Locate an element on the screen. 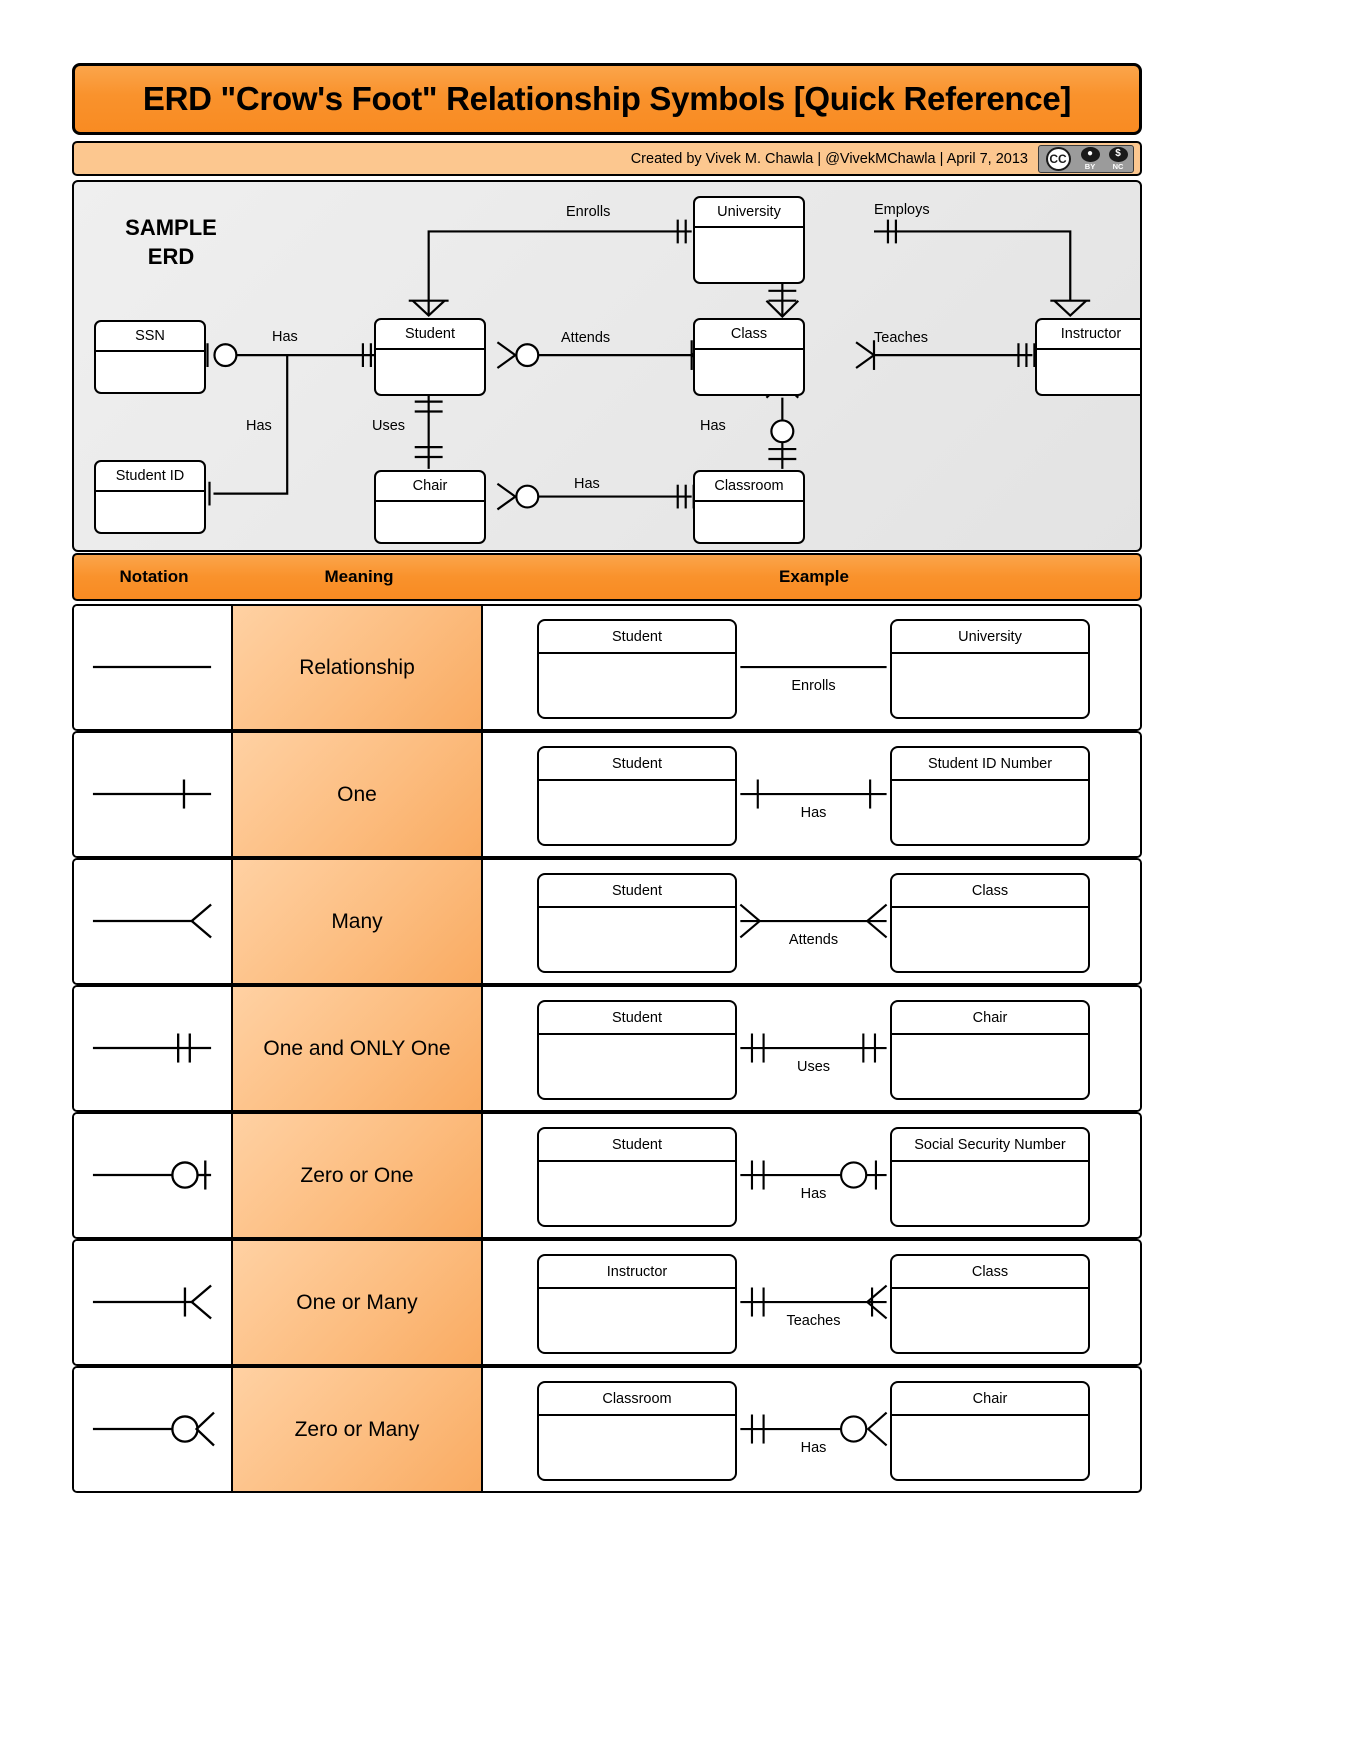 The width and height of the screenshot is (1360, 1760). example-cell: Student University Enrolls is located at coordinates (812, 667).